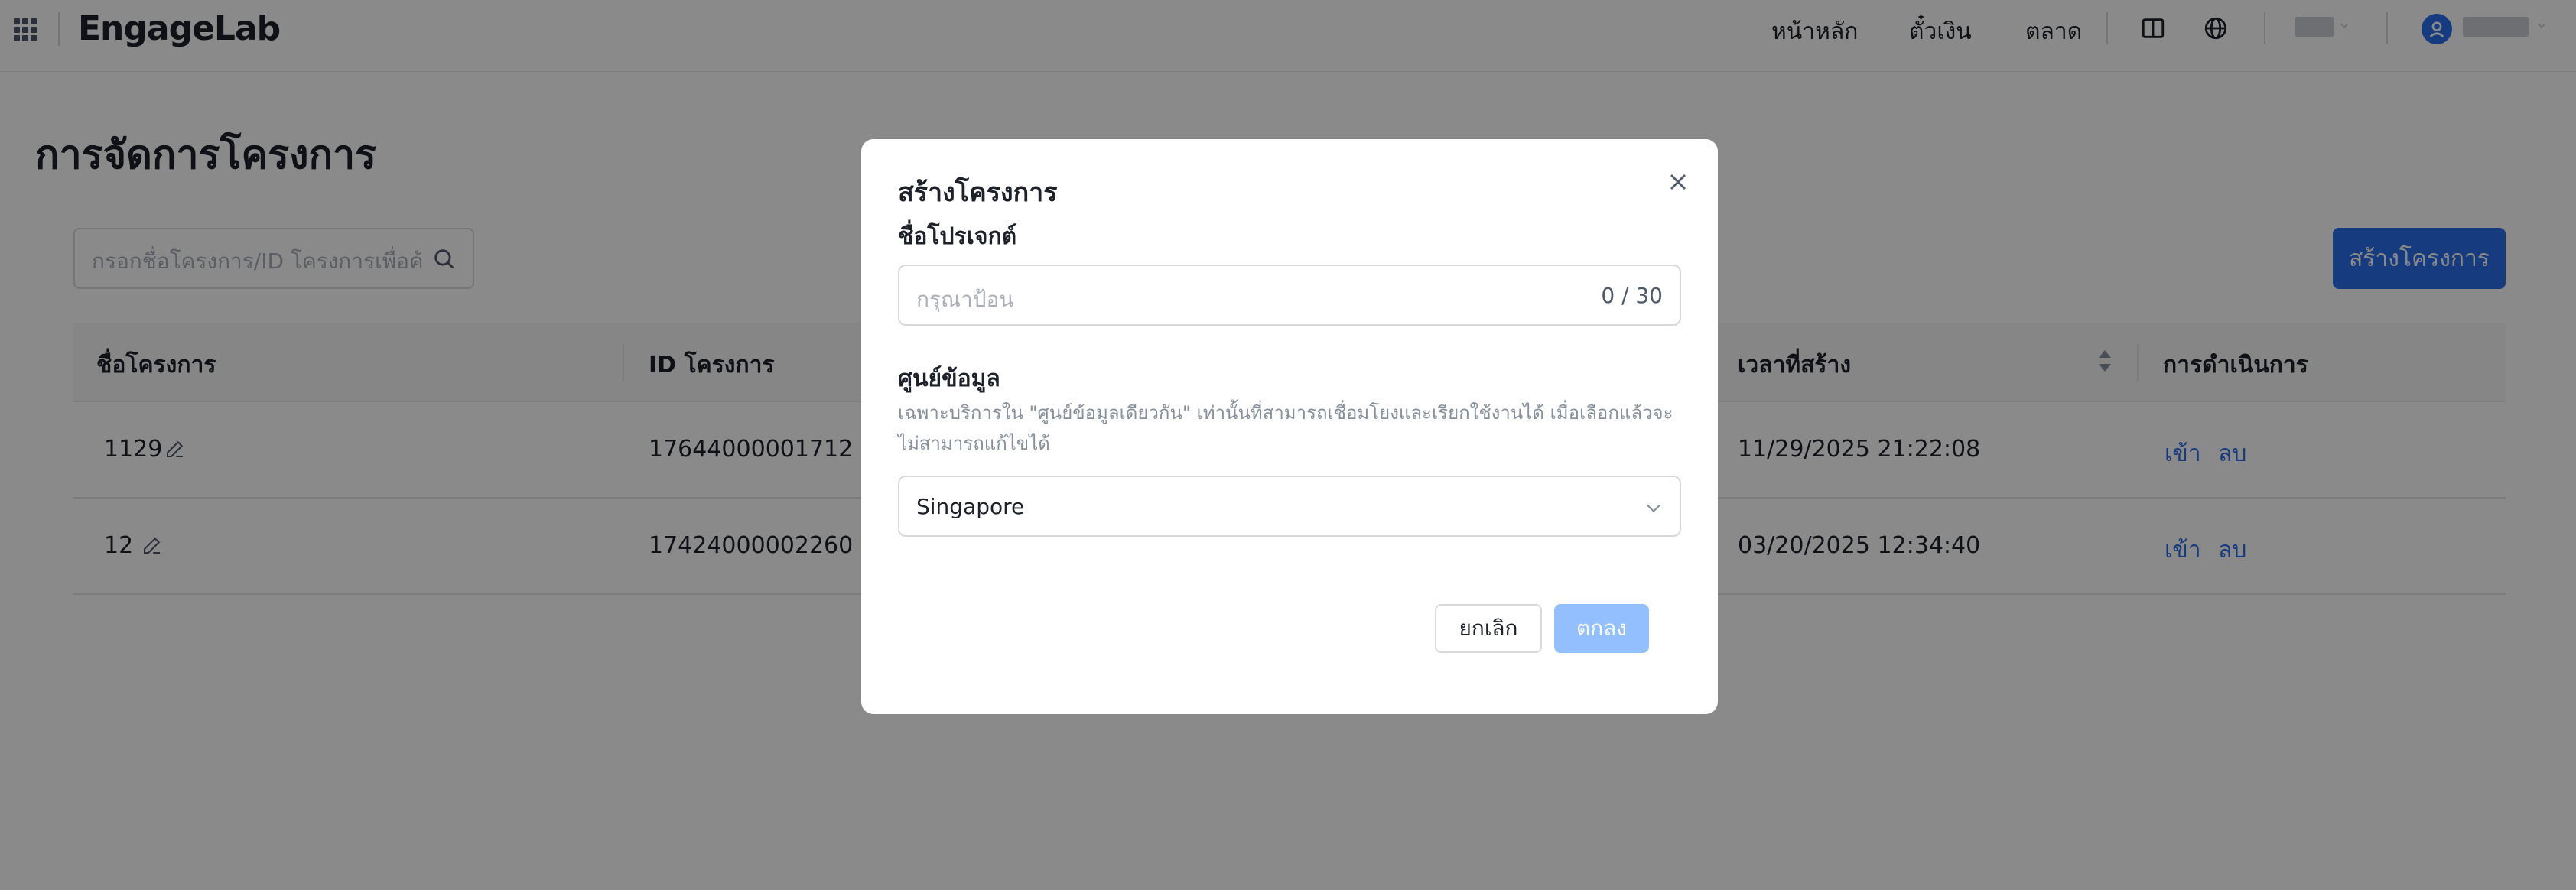  What do you see at coordinates (978, 192) in the screenshot?
I see `dialog-title: สร้างโครงการ` at bounding box center [978, 192].